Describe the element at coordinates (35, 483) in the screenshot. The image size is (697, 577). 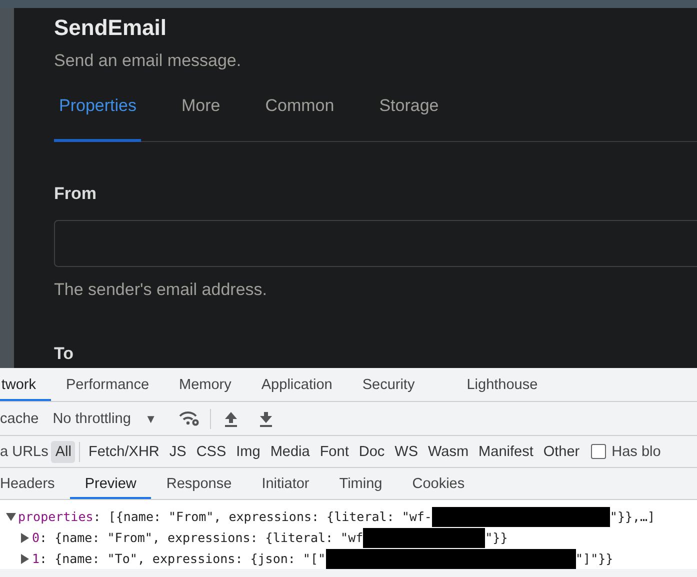
I see `detail-tab: Headers` at that location.